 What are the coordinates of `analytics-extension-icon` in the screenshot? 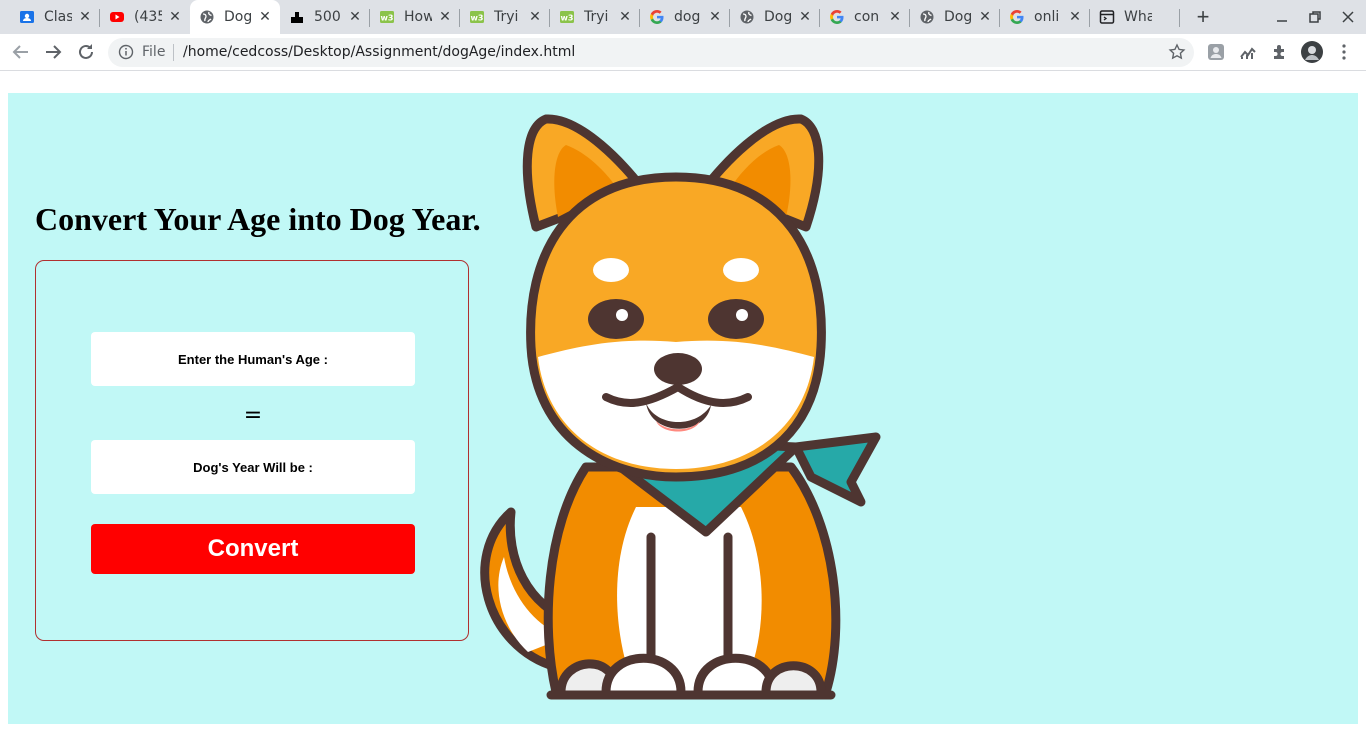 It's located at (1248, 52).